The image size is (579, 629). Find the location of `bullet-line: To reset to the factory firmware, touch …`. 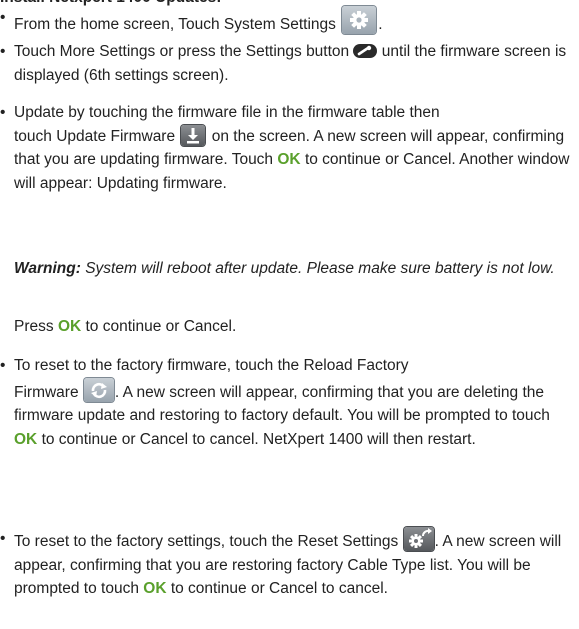

bullet-line: To reset to the factory firmware, touch … is located at coordinates (211, 365).